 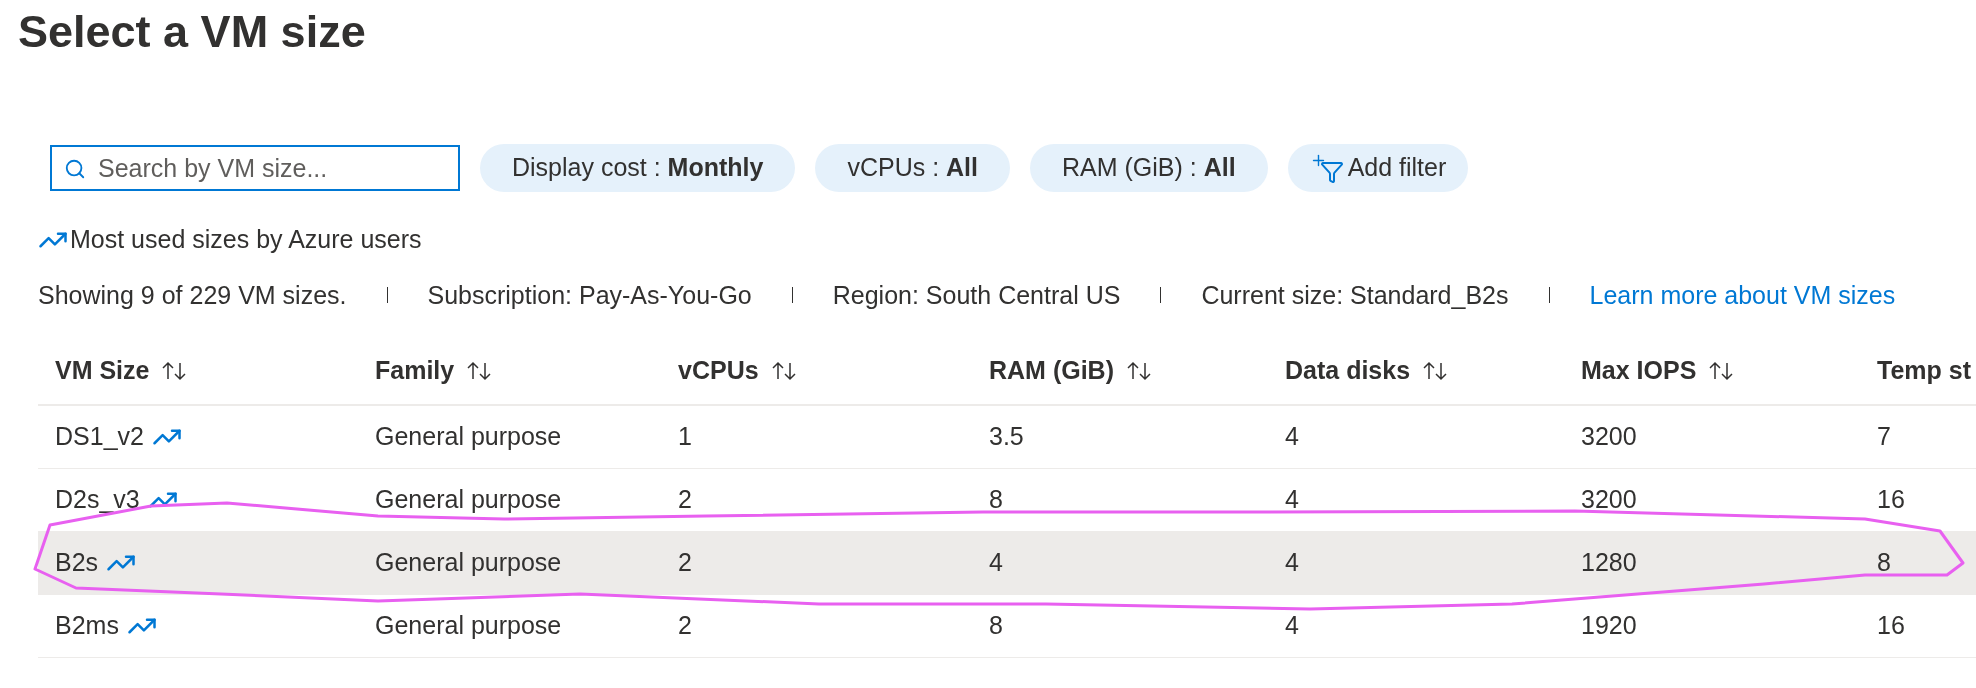 I want to click on filter-pill: Display cost : Monthly, so click(x=638, y=168).